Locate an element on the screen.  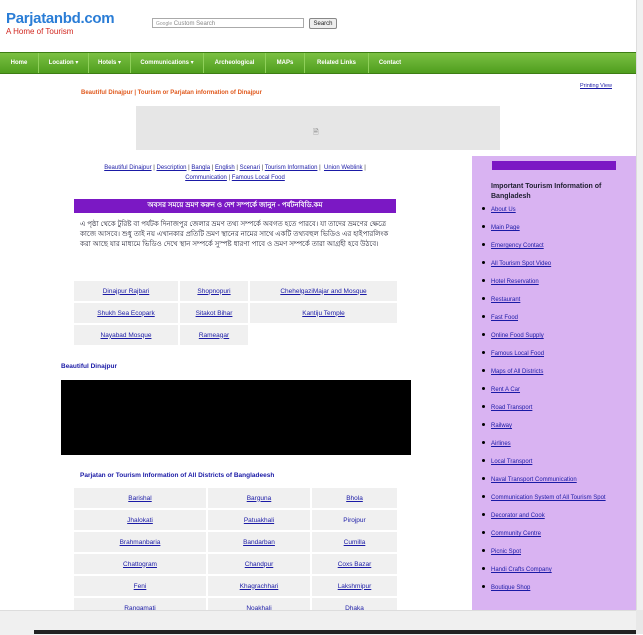
district-link: Patuakhali is located at coordinates (259, 520).